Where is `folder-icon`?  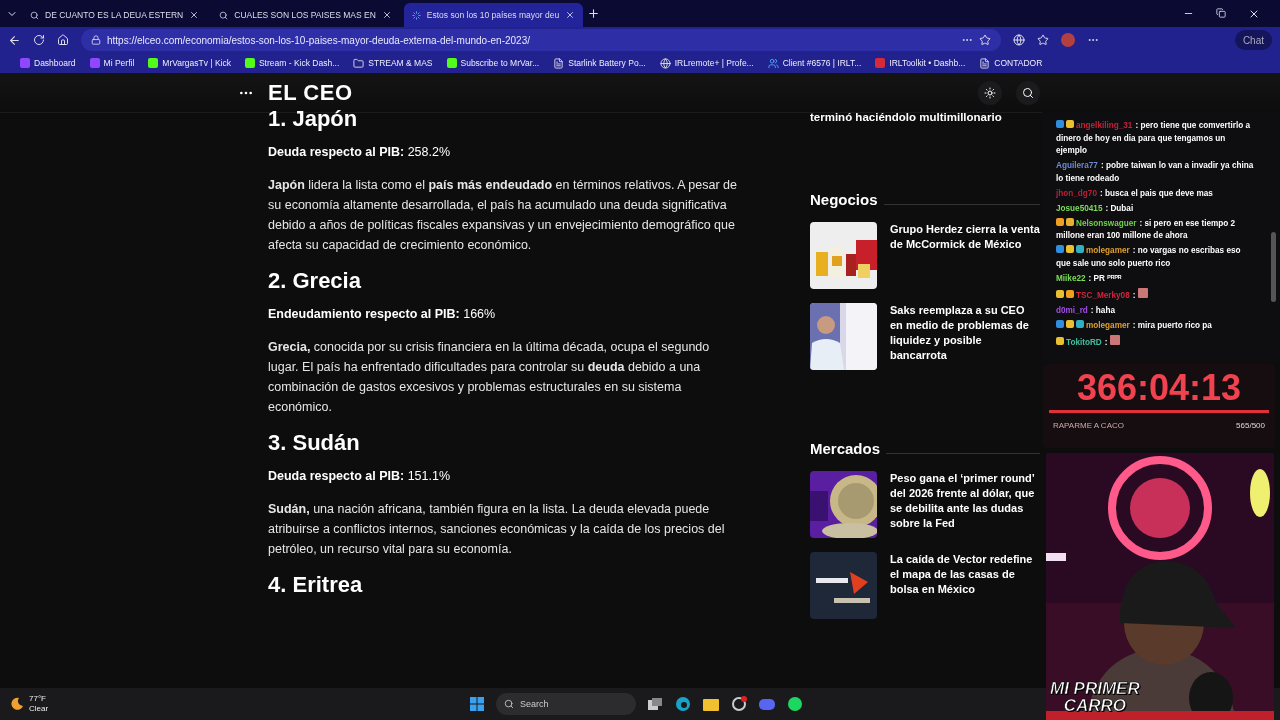
folder-icon is located at coordinates (359, 63).